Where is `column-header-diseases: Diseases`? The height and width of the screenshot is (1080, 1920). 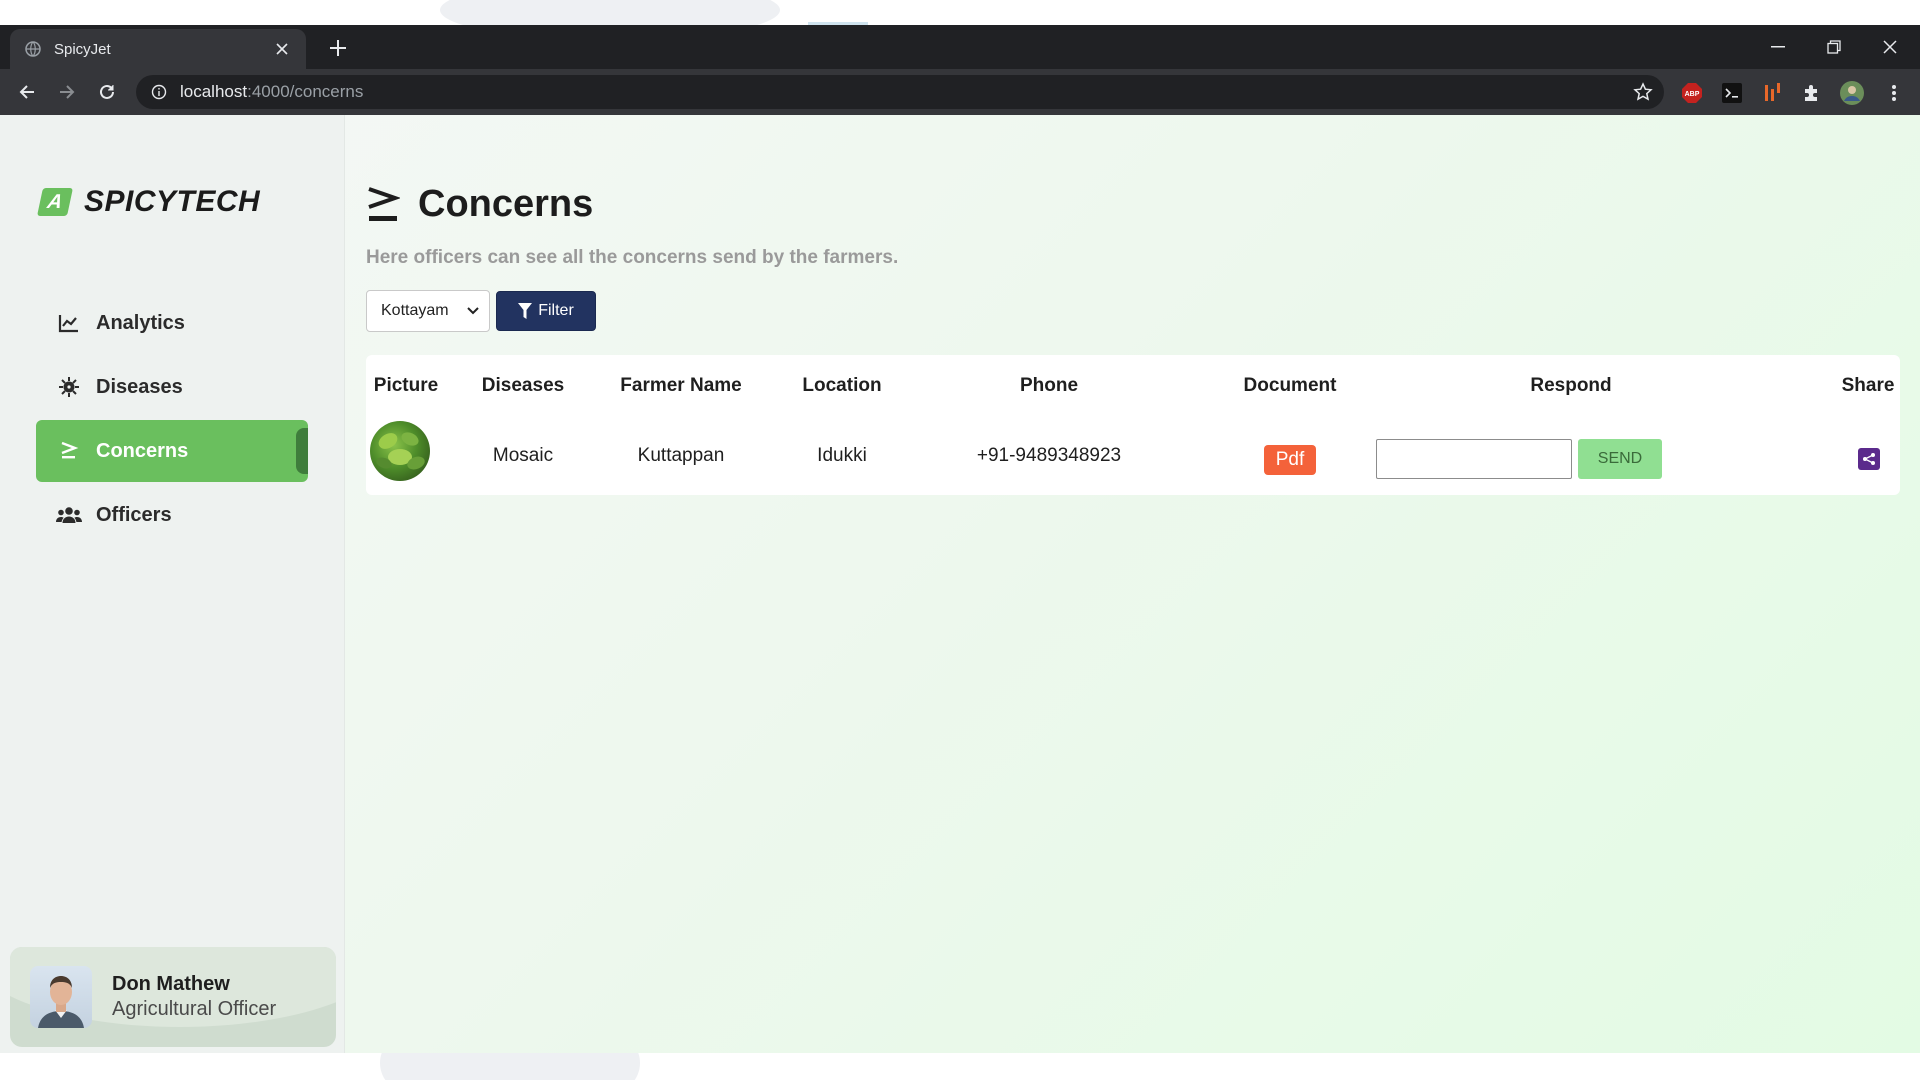 column-header-diseases: Diseases is located at coordinates (523, 385).